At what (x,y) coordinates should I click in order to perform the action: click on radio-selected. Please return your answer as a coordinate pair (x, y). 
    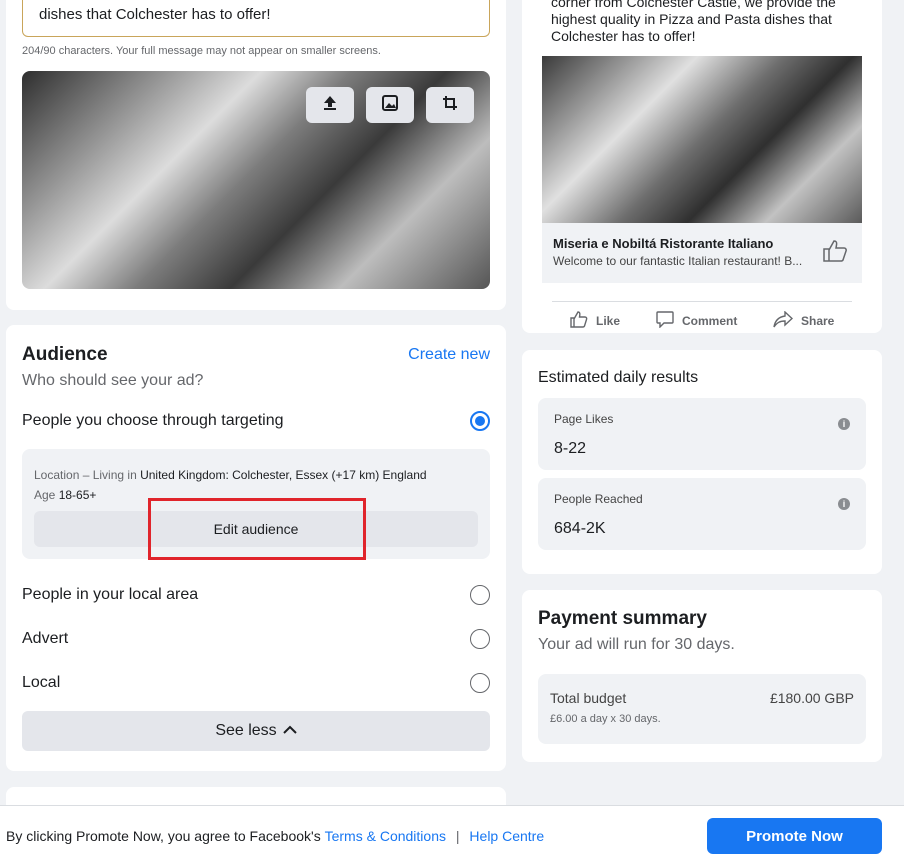
    Looking at the image, I should click on (480, 421).